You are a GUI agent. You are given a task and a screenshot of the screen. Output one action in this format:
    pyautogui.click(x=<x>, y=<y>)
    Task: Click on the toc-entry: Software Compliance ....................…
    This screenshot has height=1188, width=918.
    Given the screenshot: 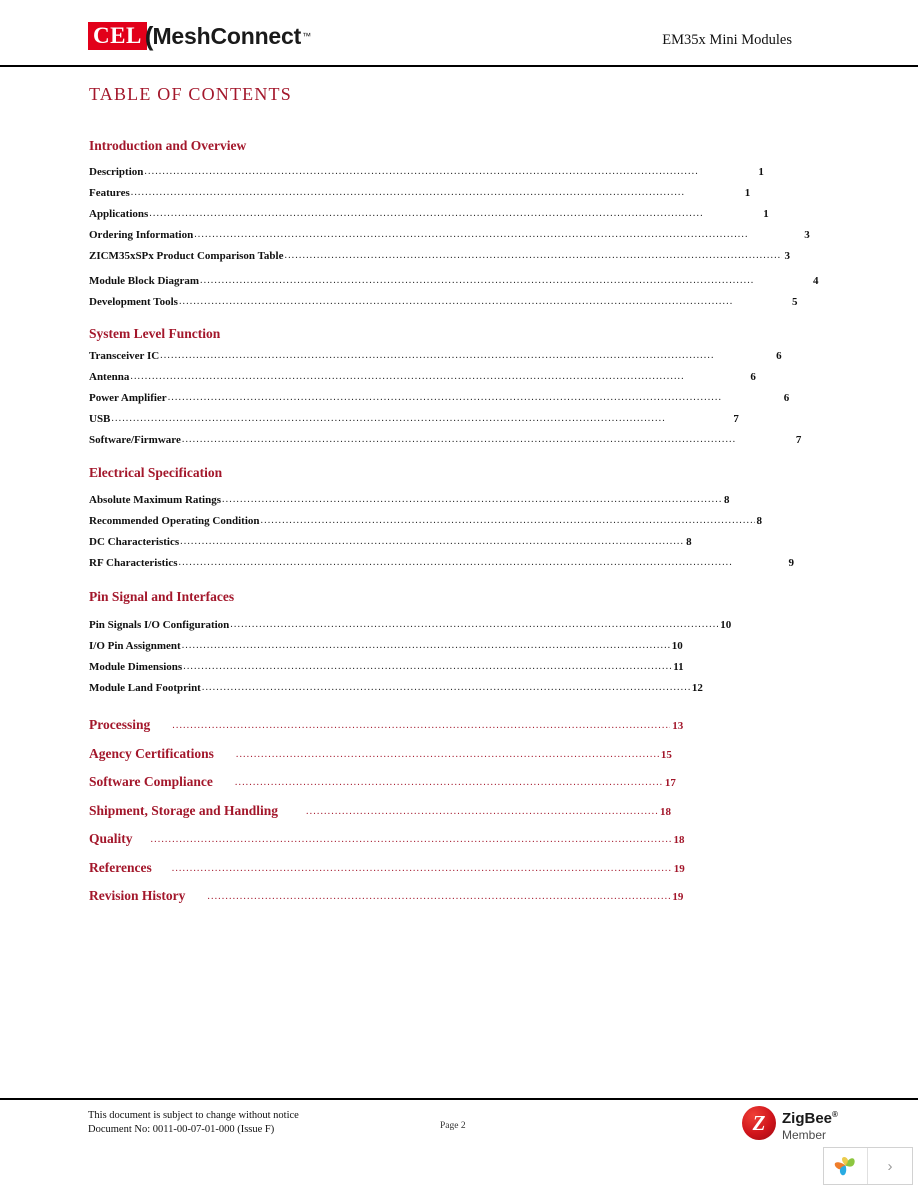 What is the action you would take?
    pyautogui.click(x=459, y=788)
    